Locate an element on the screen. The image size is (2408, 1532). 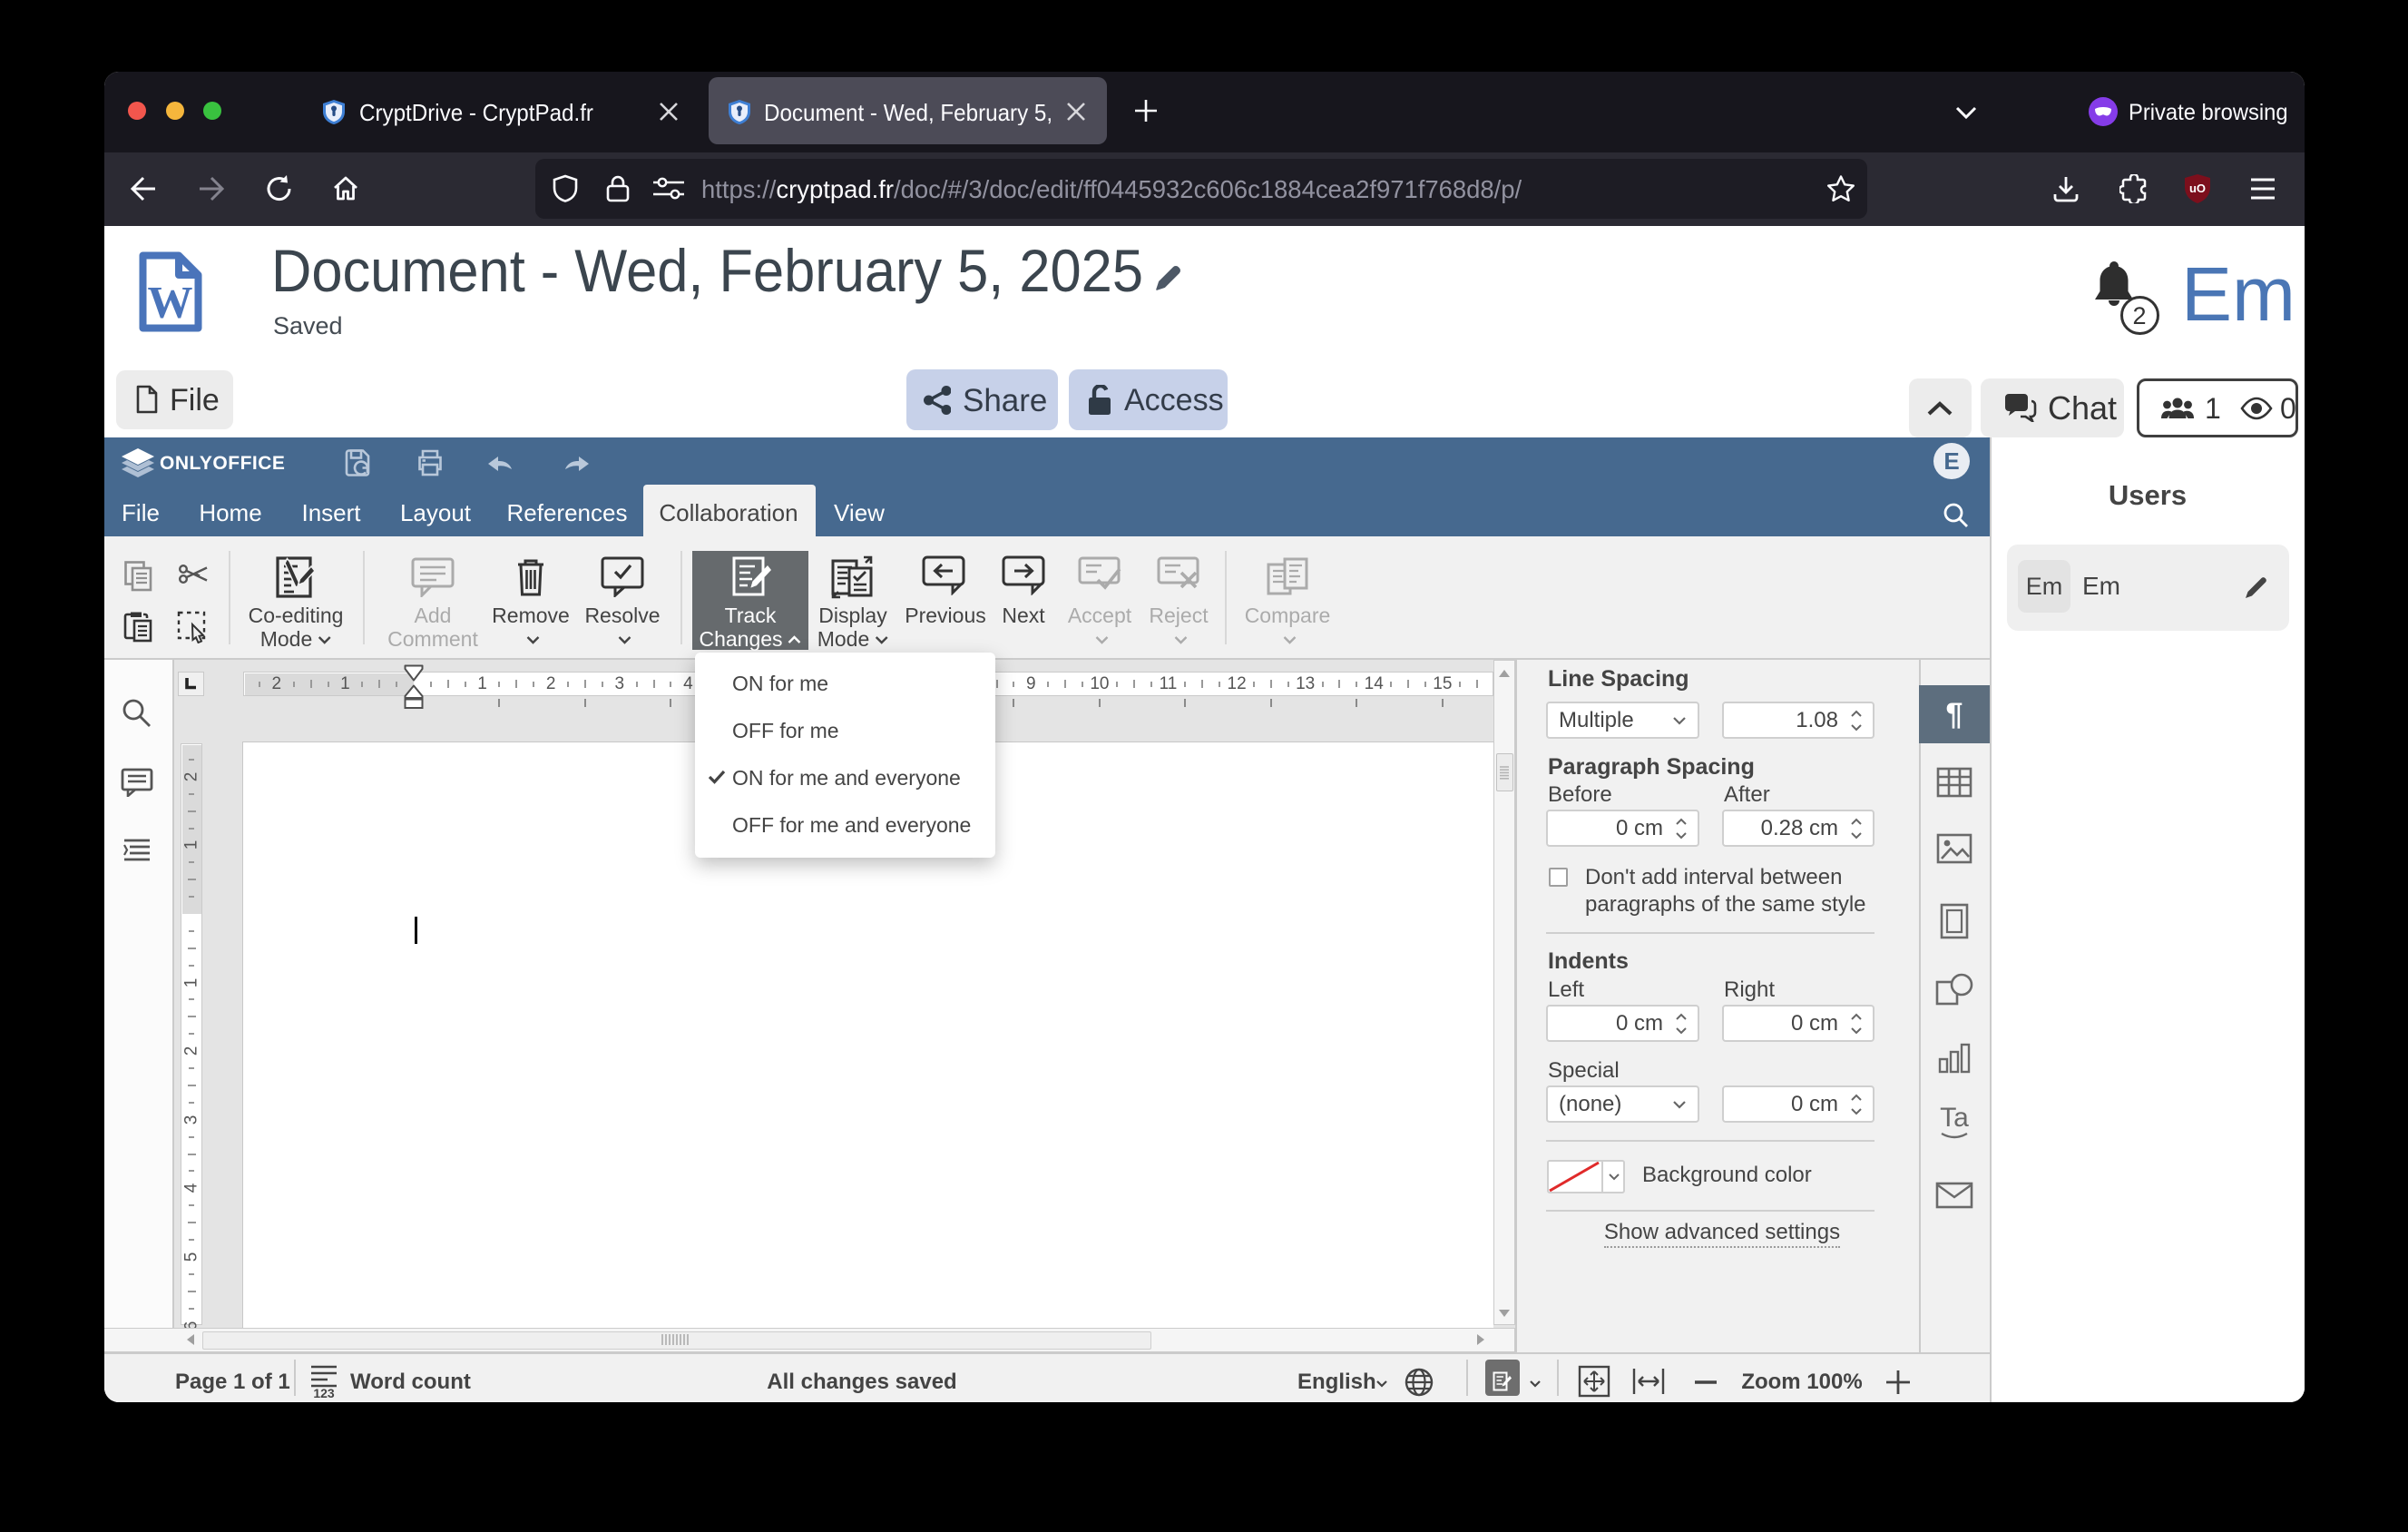
svg-text: W is located at coordinates (171, 302).